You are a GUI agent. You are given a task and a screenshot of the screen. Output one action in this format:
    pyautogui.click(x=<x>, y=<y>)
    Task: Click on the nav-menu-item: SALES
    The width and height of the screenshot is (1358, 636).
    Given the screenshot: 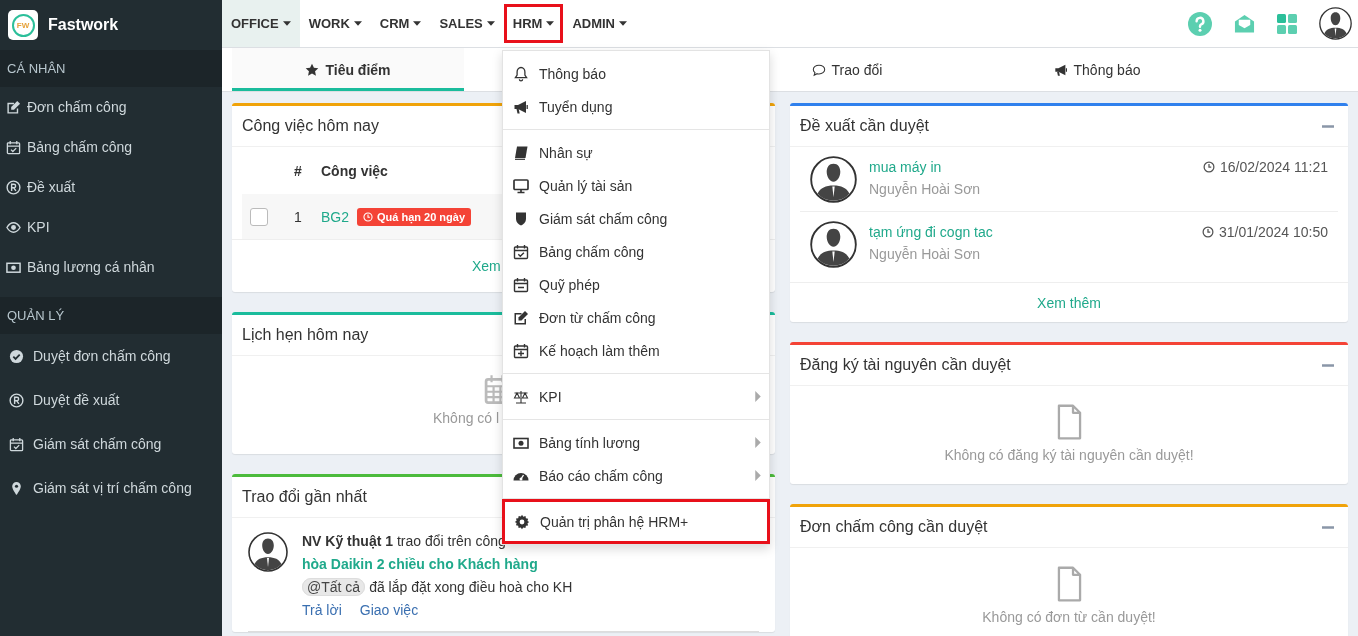 What is the action you would take?
    pyautogui.click(x=467, y=23)
    